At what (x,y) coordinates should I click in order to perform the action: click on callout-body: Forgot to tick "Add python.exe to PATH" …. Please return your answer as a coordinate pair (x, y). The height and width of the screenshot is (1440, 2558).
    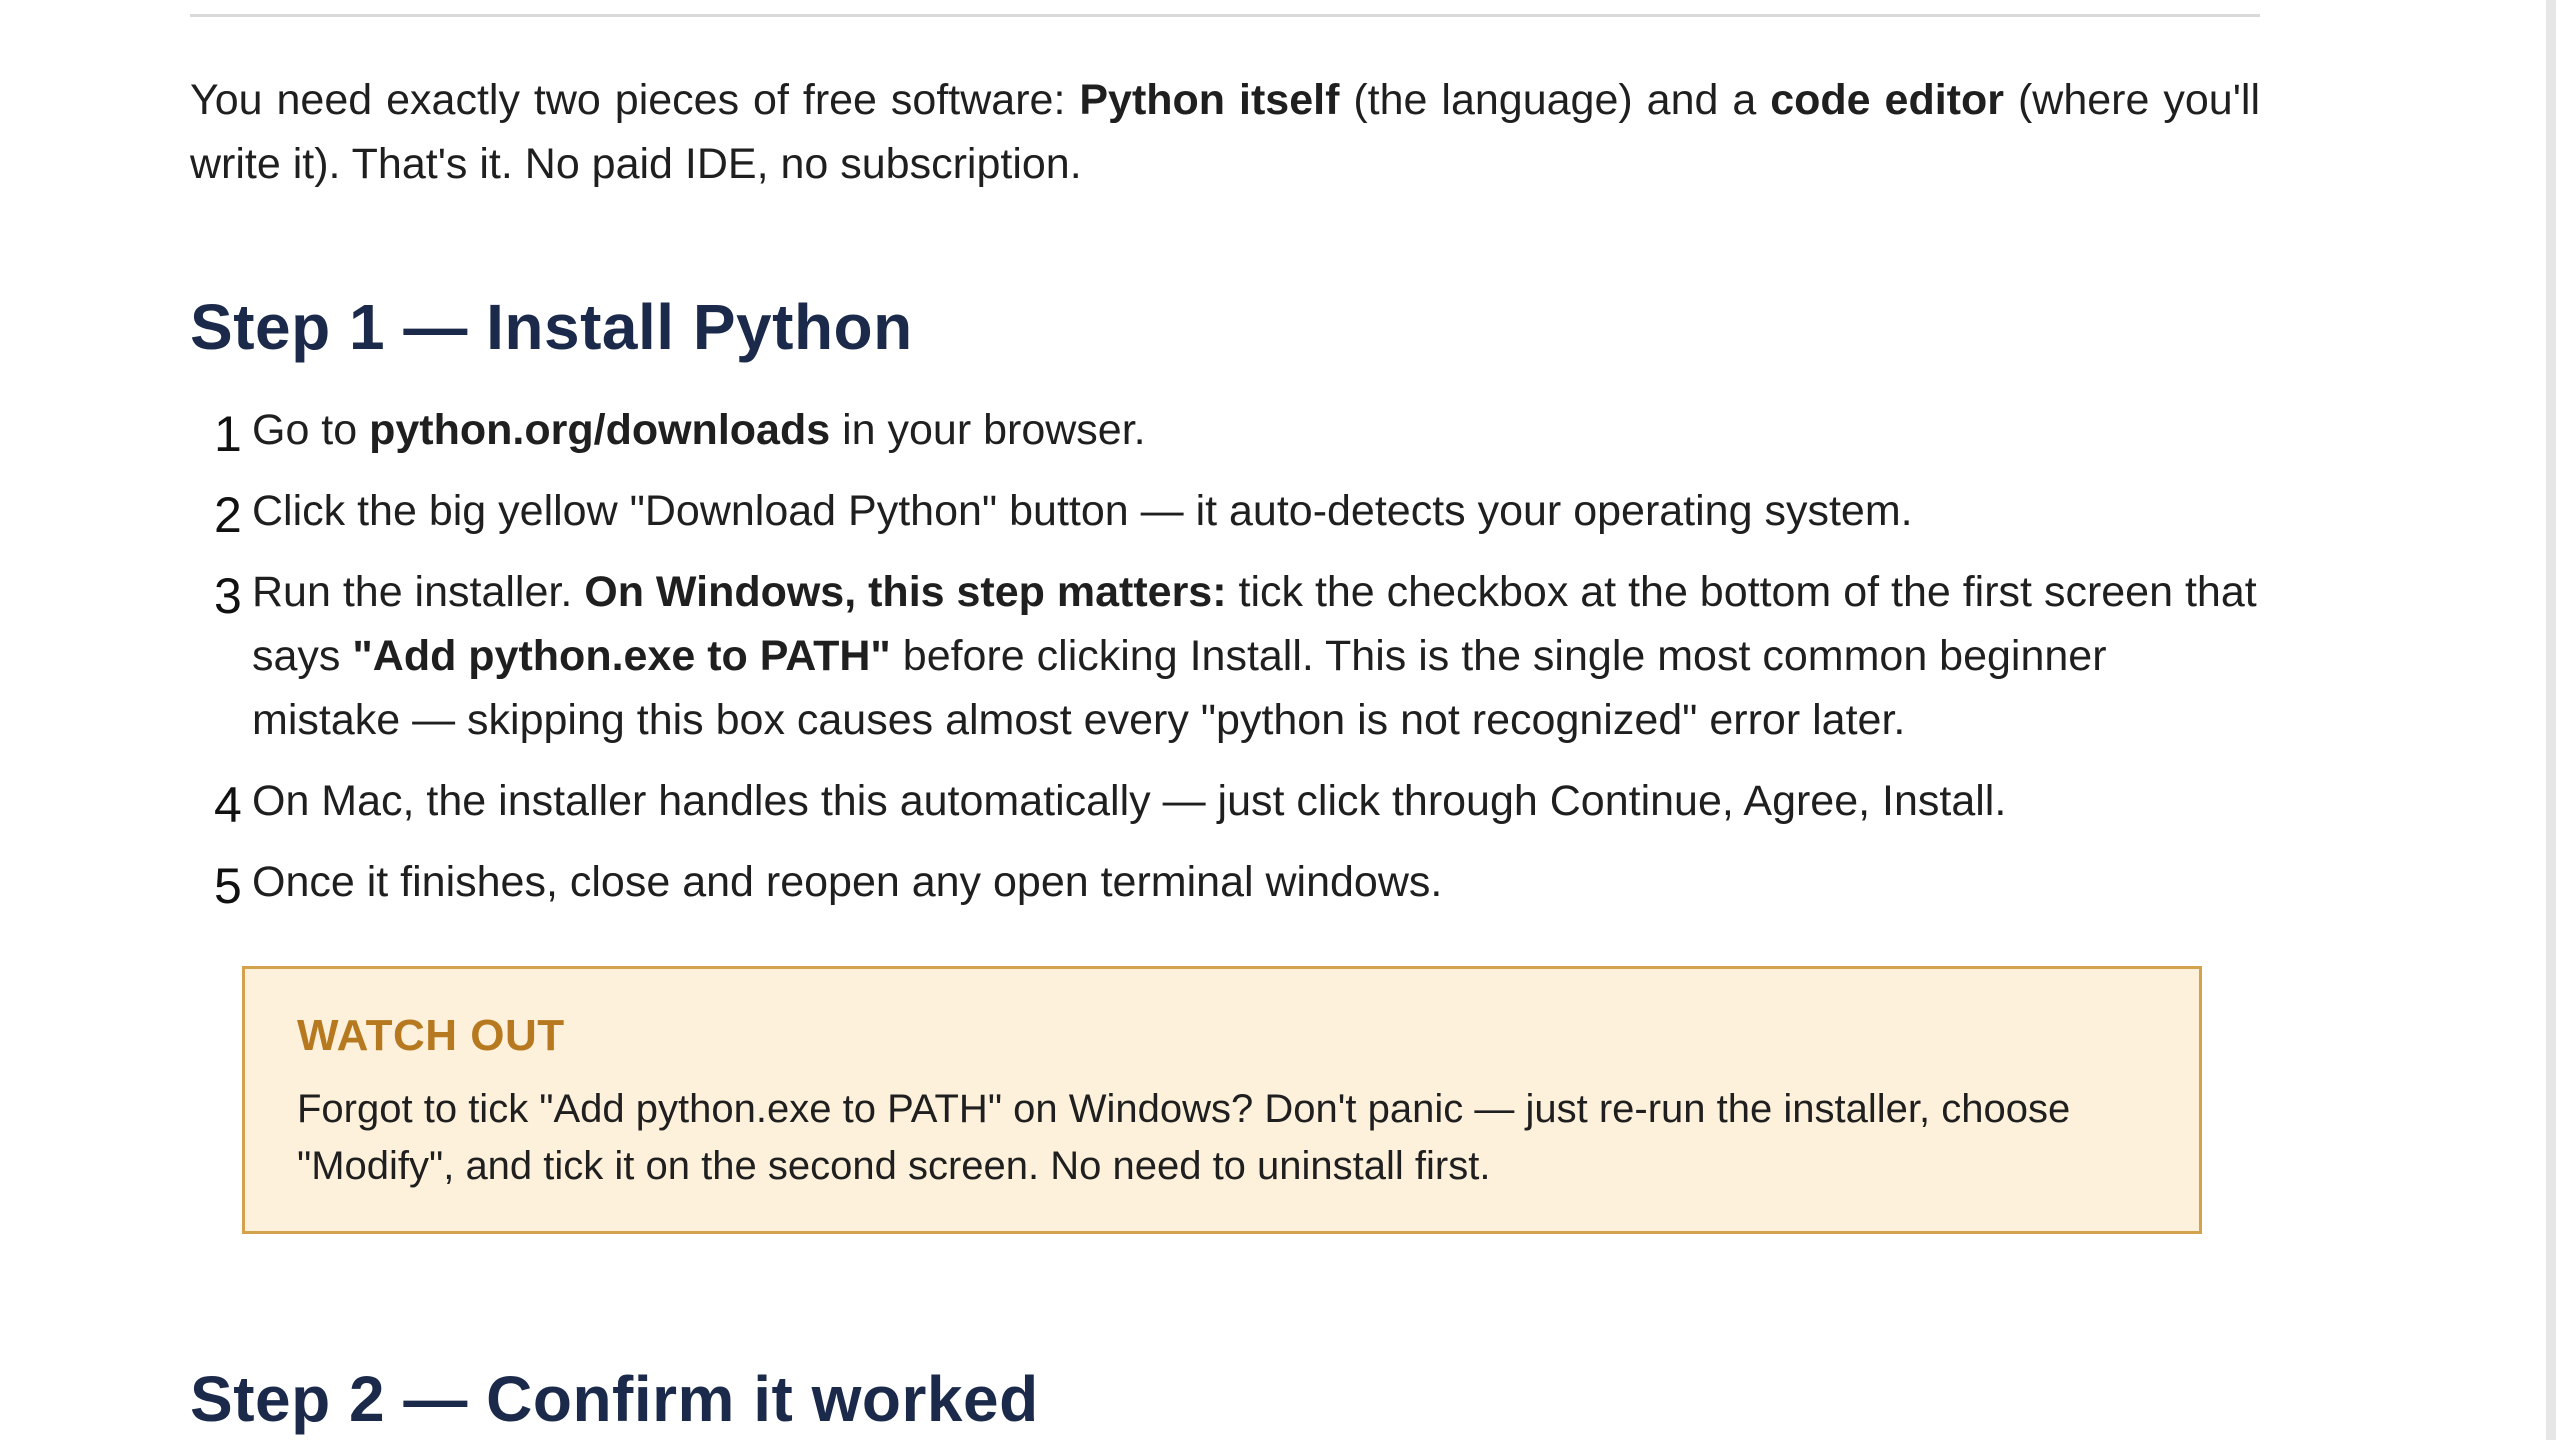
    Looking at the image, I should click on (1184, 1137).